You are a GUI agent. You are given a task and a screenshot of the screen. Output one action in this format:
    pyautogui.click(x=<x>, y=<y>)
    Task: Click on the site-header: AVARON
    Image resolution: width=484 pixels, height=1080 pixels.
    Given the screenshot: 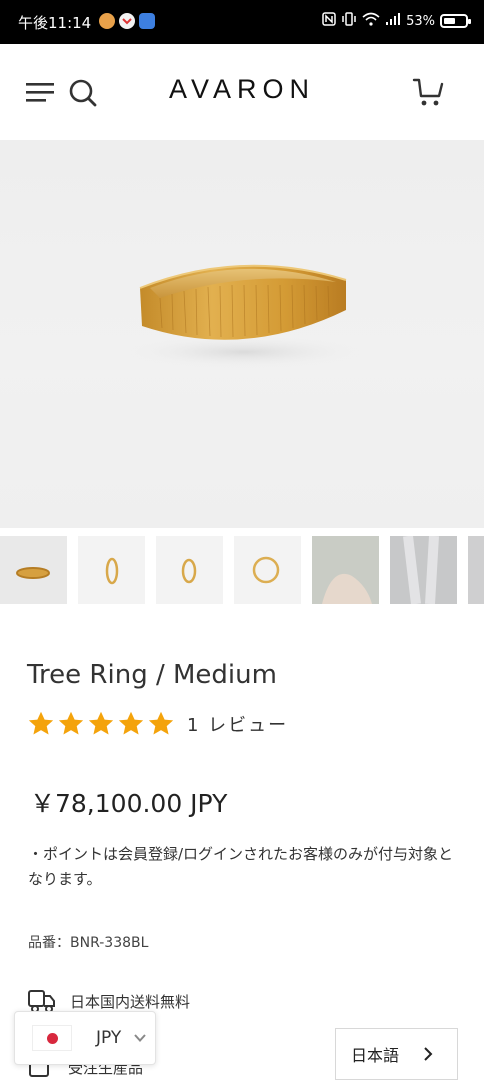 What is the action you would take?
    pyautogui.click(x=242, y=92)
    